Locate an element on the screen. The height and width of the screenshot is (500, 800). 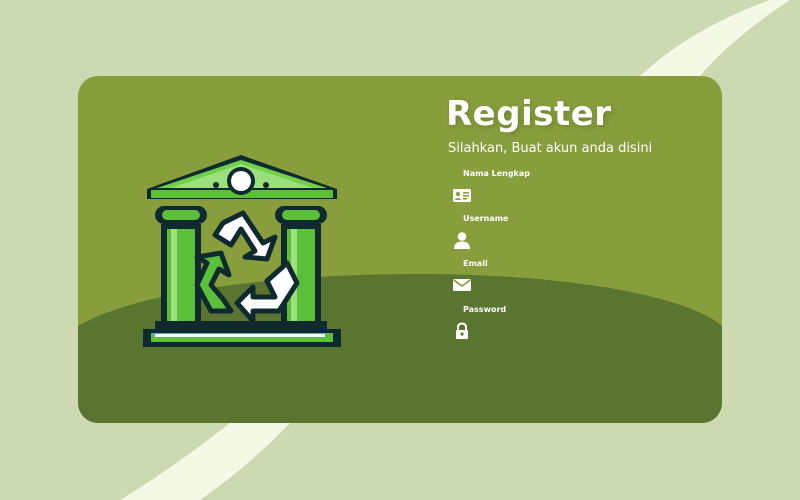
full-name-label: Nama Lengkap is located at coordinates (497, 173).